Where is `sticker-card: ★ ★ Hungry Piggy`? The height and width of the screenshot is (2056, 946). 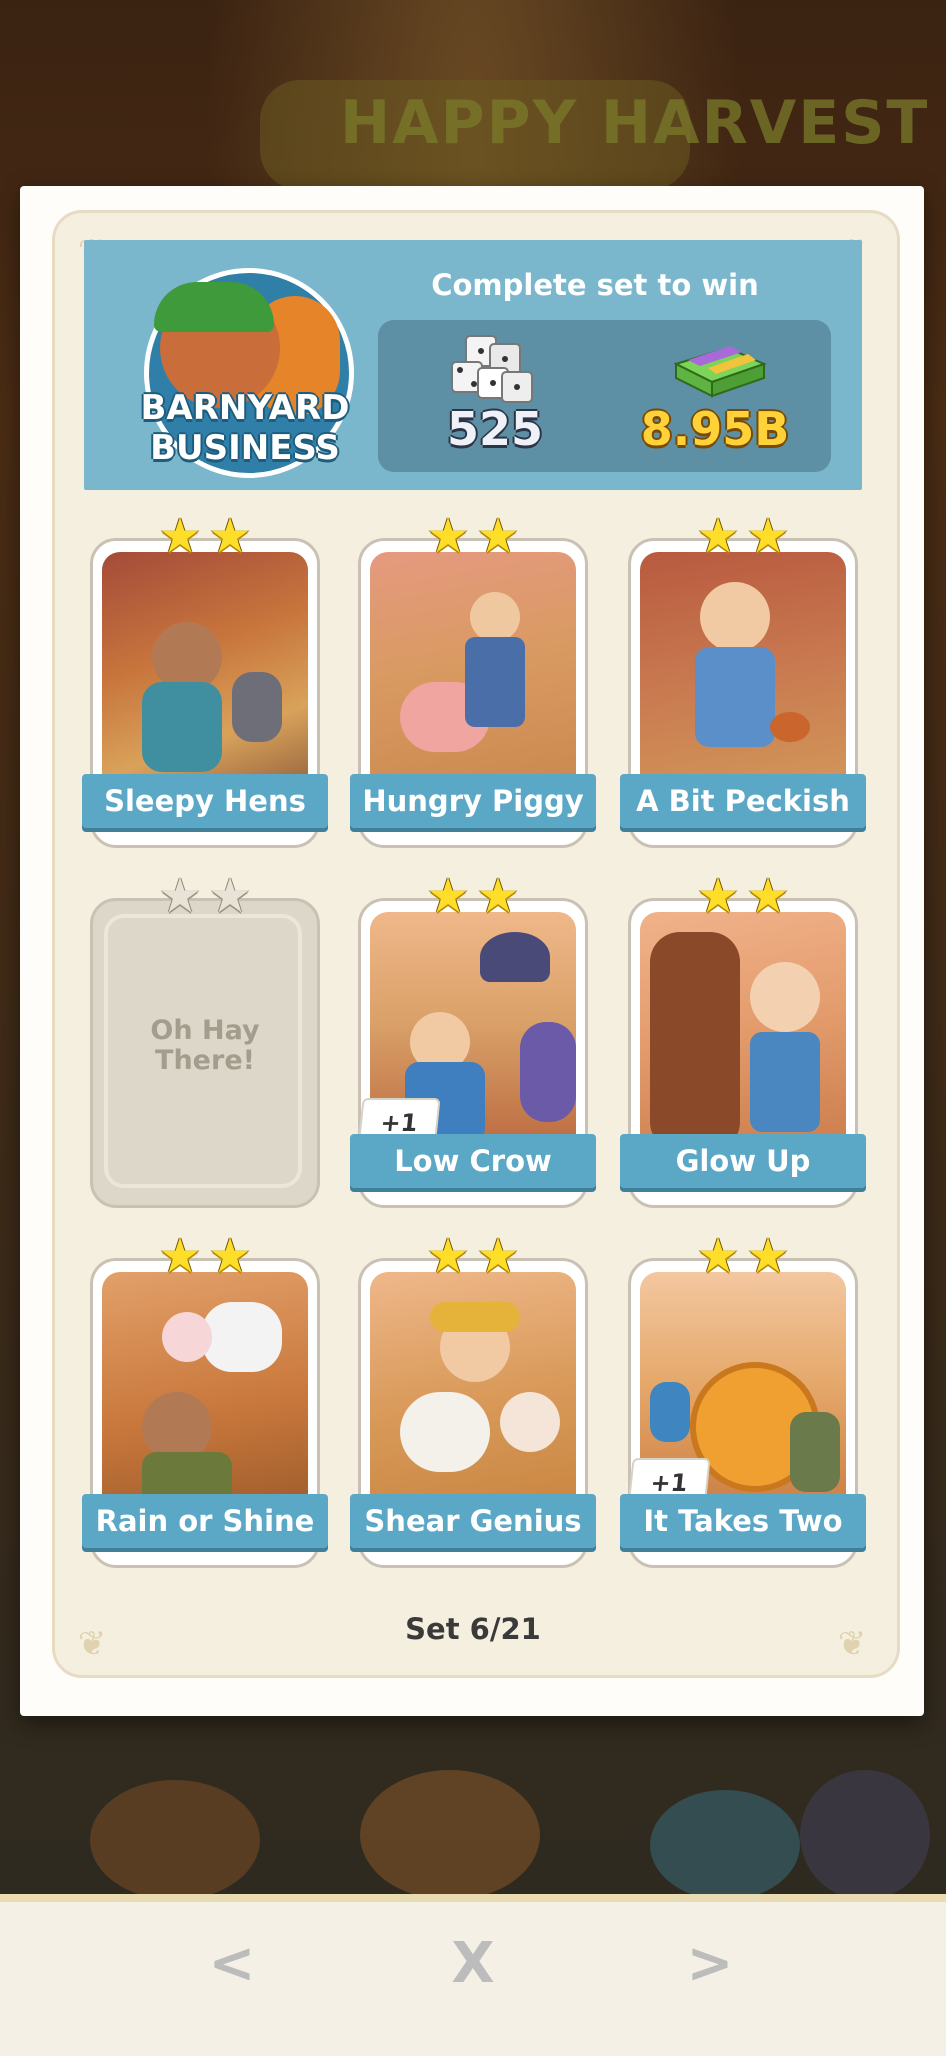 sticker-card: ★ ★ Hungry Piggy is located at coordinates (473, 680).